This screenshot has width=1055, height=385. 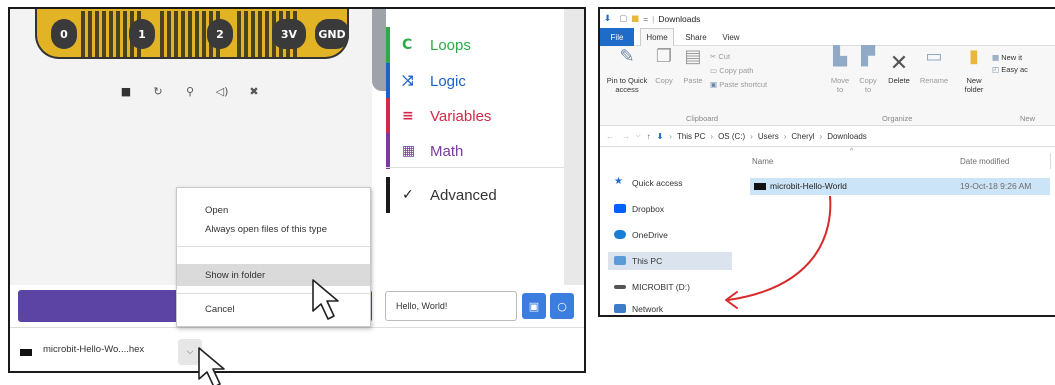 I want to click on downloads-icon: ⬇, so click(x=660, y=136).